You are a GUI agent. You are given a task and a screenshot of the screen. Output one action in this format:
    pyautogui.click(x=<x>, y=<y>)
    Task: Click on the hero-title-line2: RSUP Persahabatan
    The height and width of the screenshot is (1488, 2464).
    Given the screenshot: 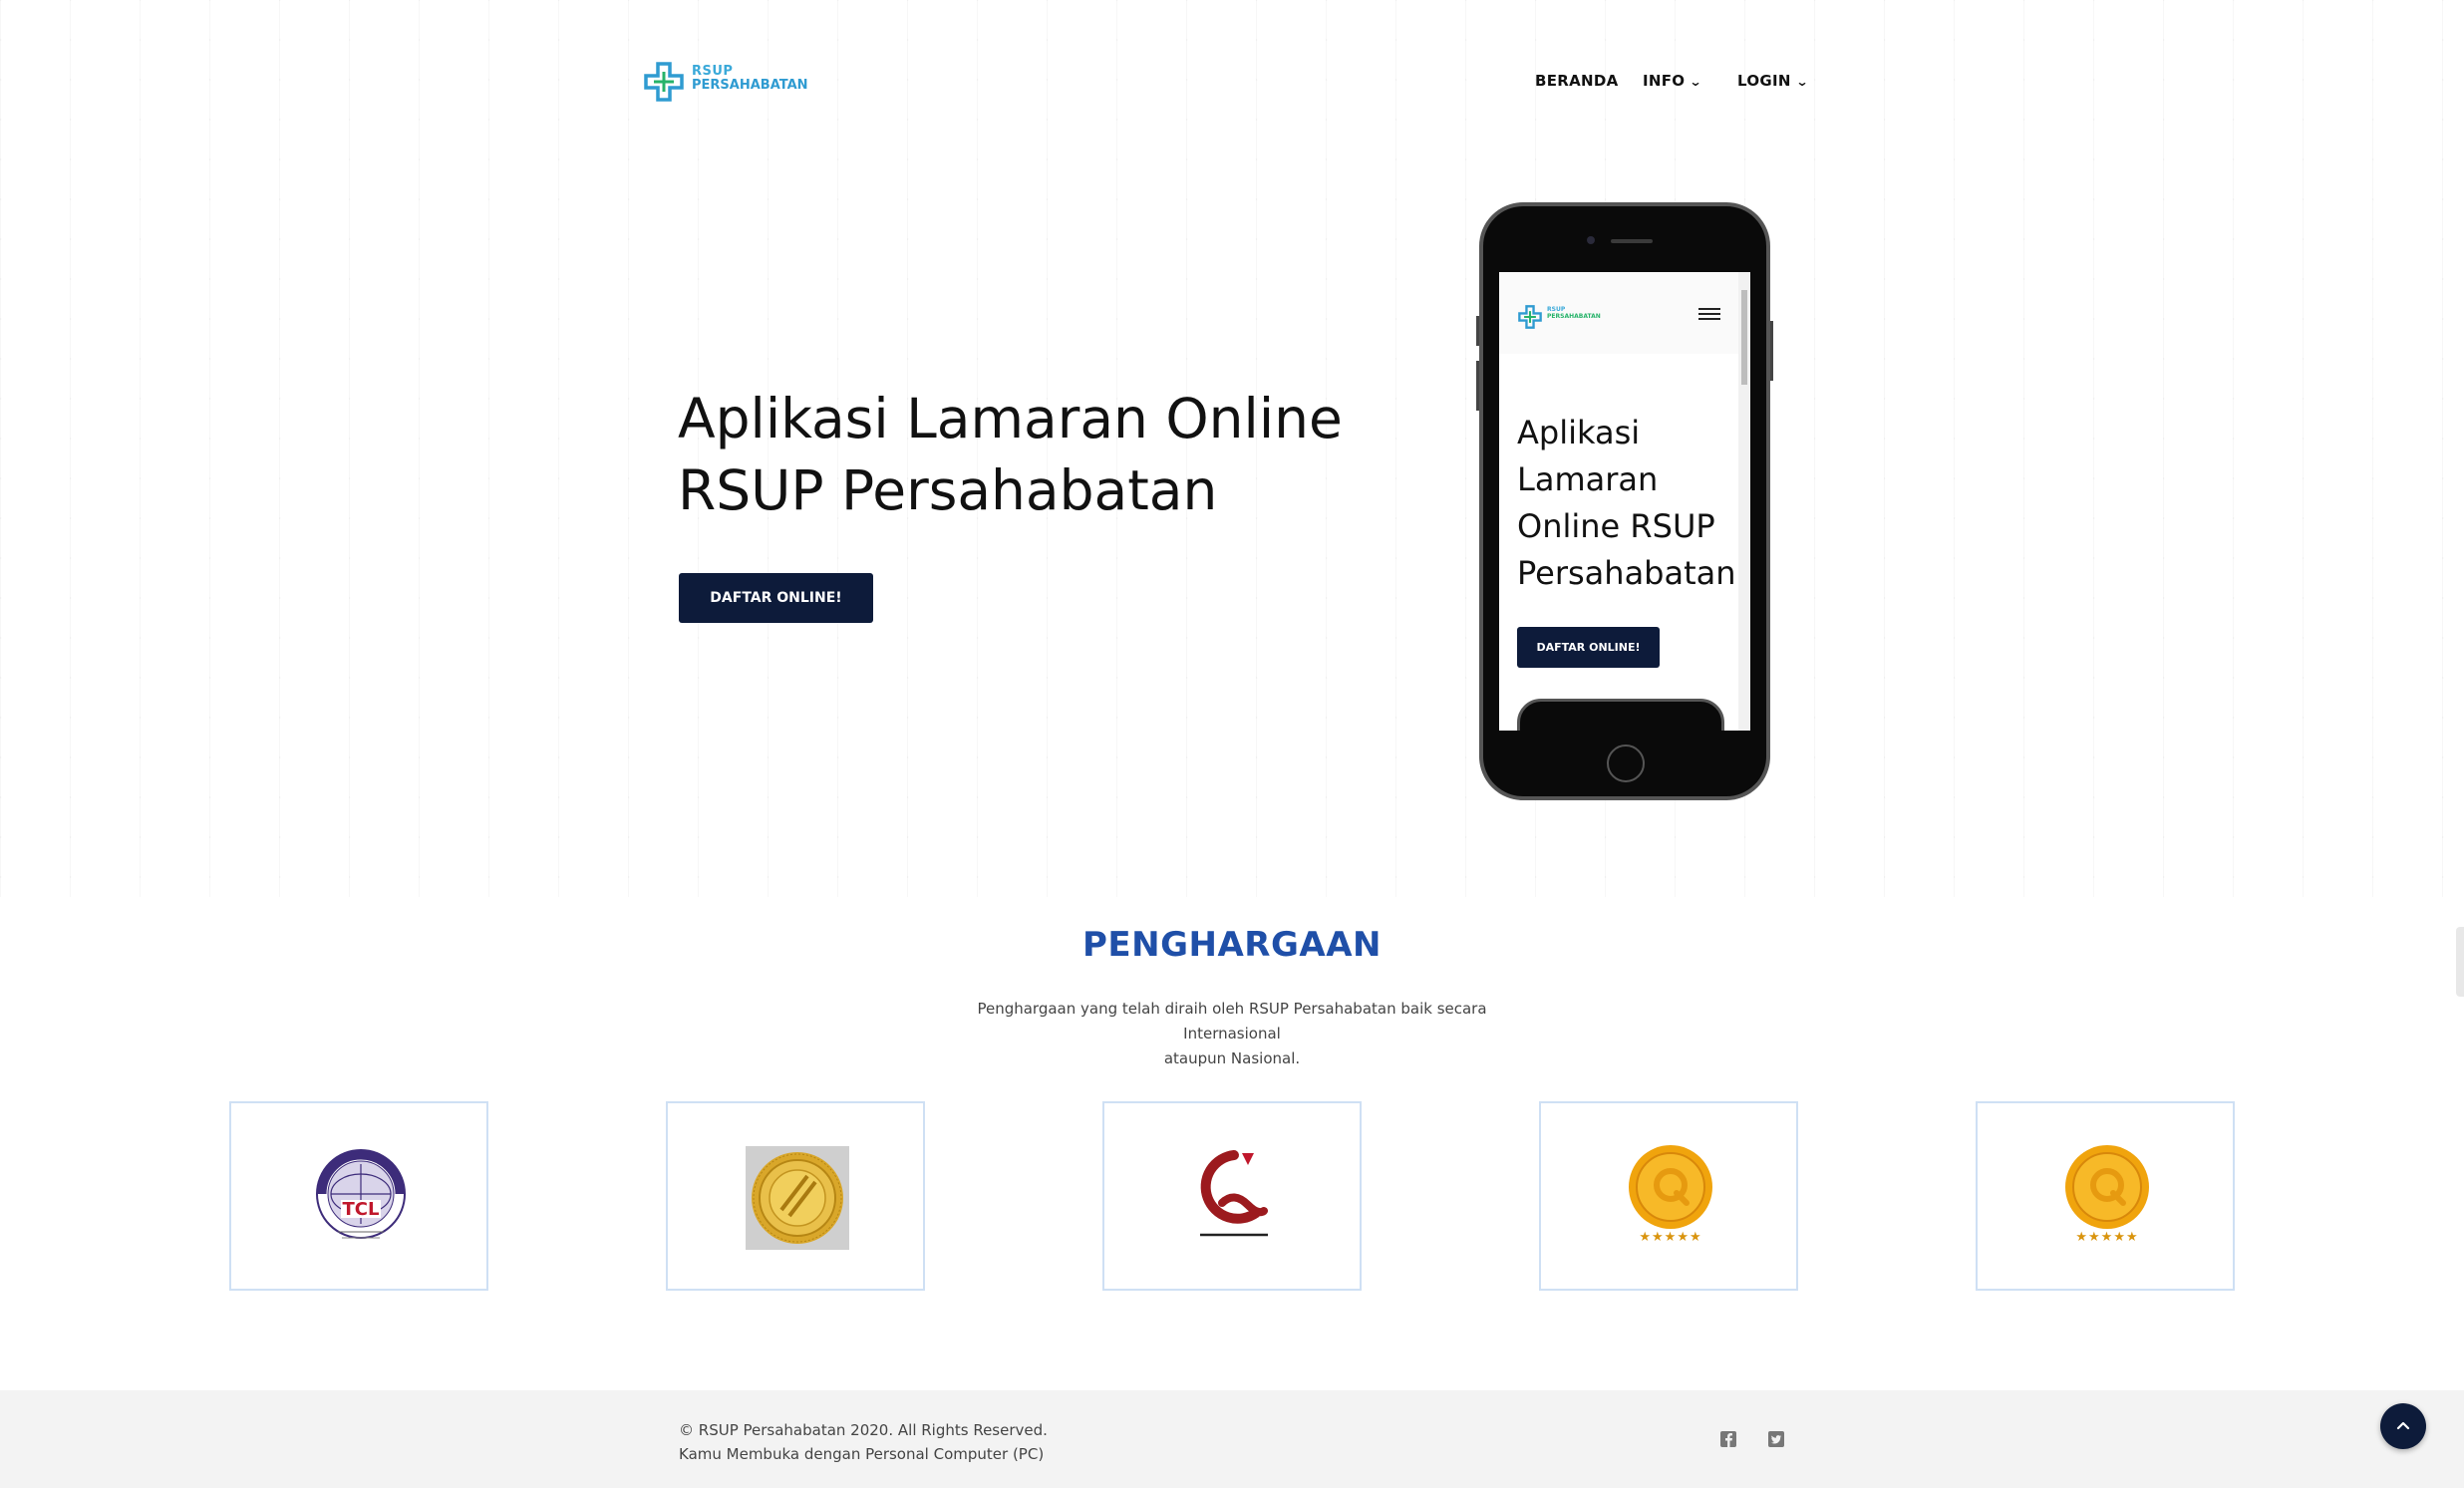 What is the action you would take?
    pyautogui.click(x=948, y=490)
    